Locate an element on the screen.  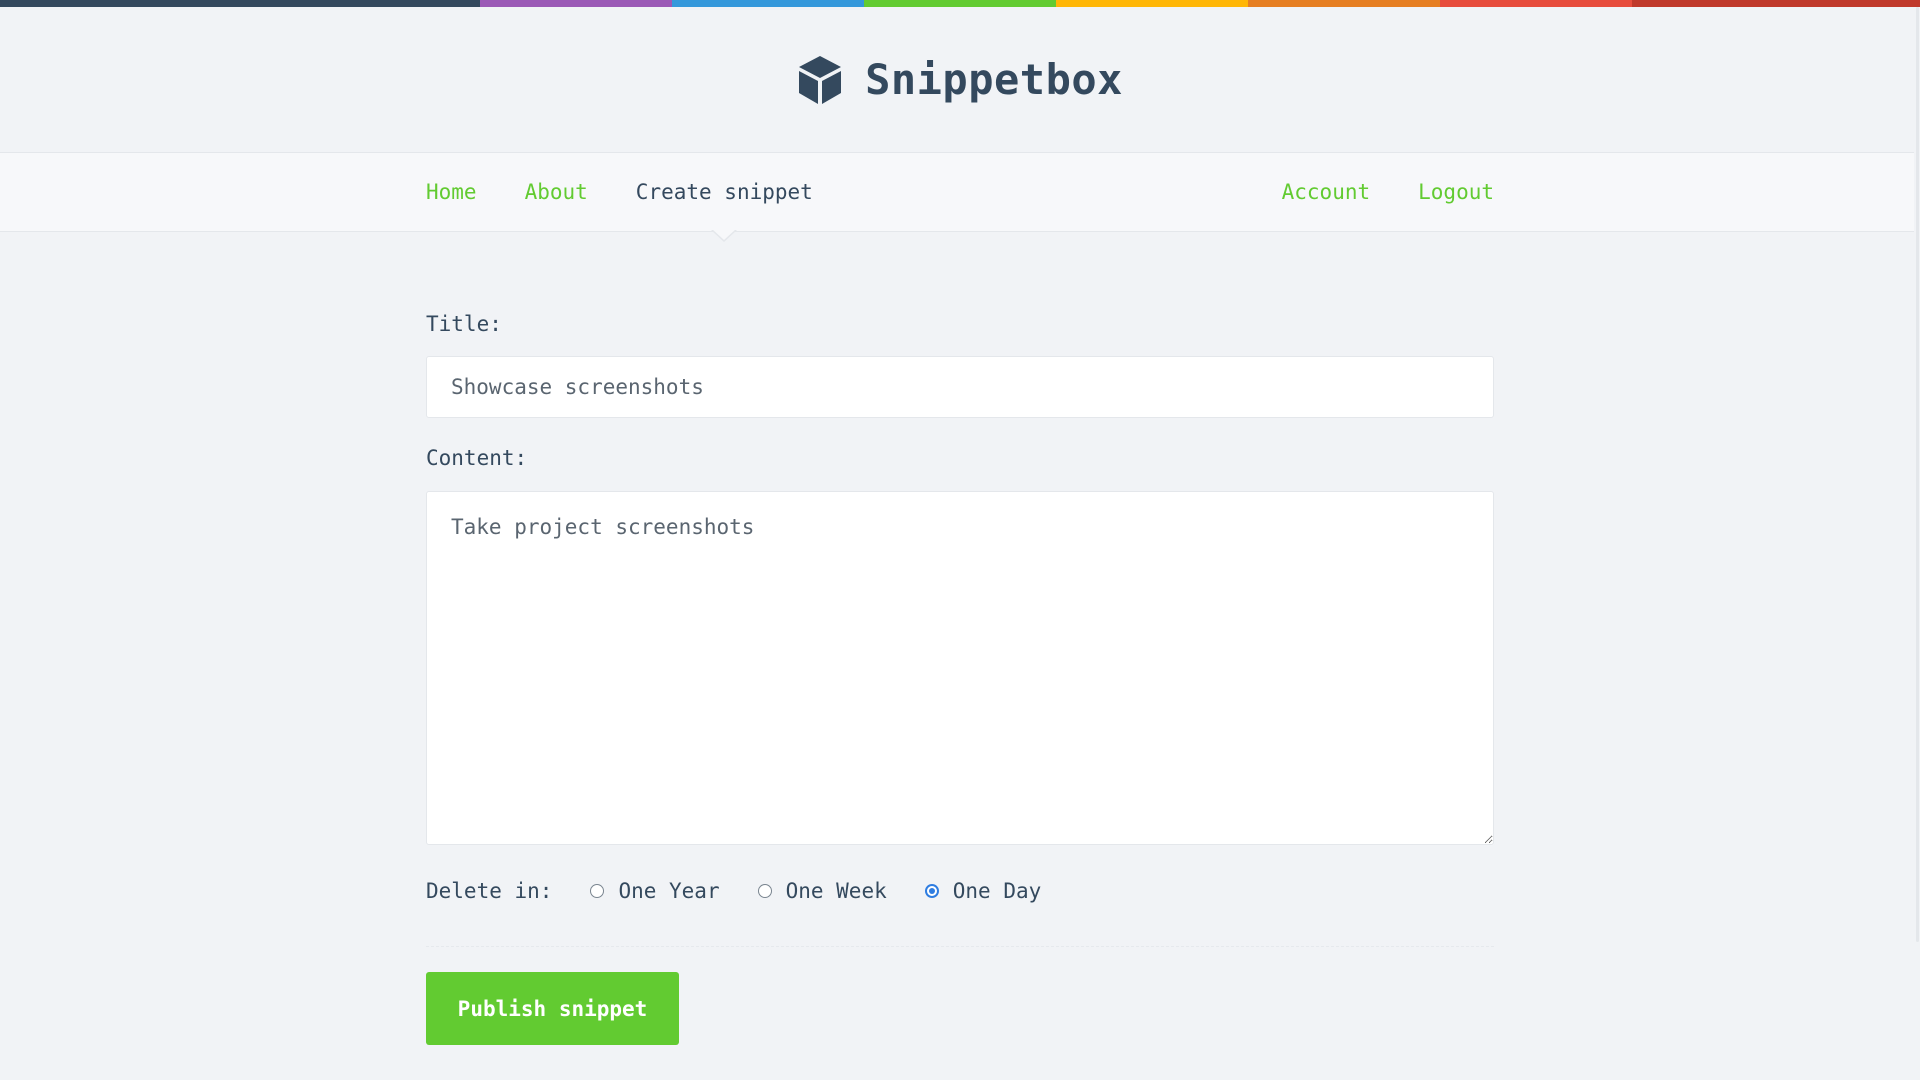
site-title: Snippetbox is located at coordinates (994, 79).